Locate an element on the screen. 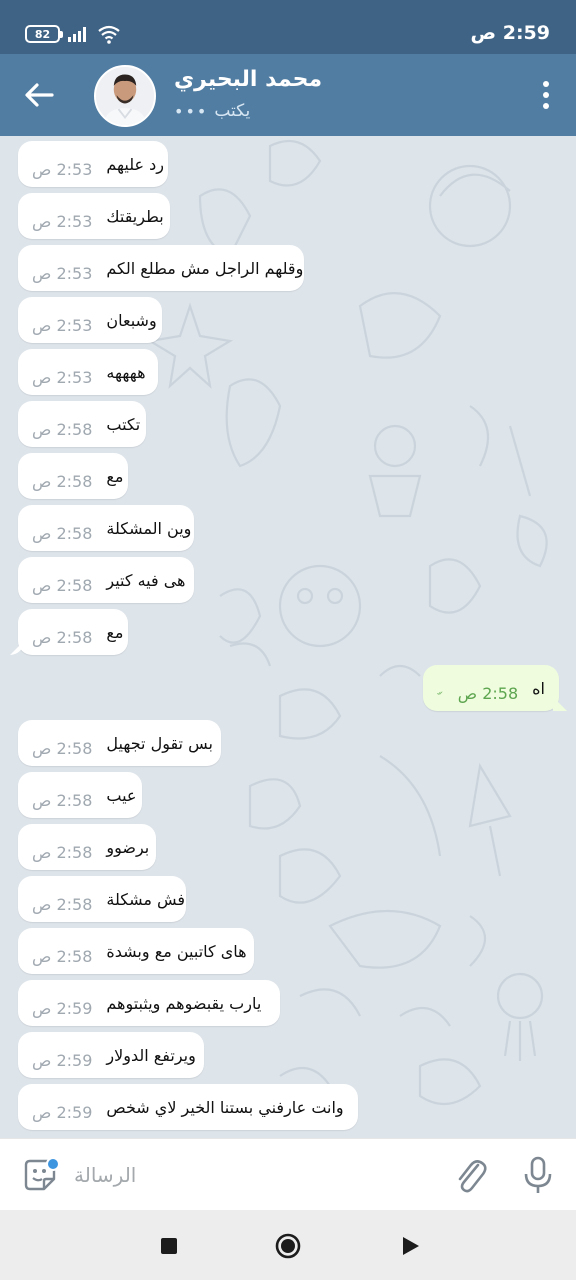 The height and width of the screenshot is (1280, 576). message-text: هاى كاتبين مع وبشدة is located at coordinates (176, 951).